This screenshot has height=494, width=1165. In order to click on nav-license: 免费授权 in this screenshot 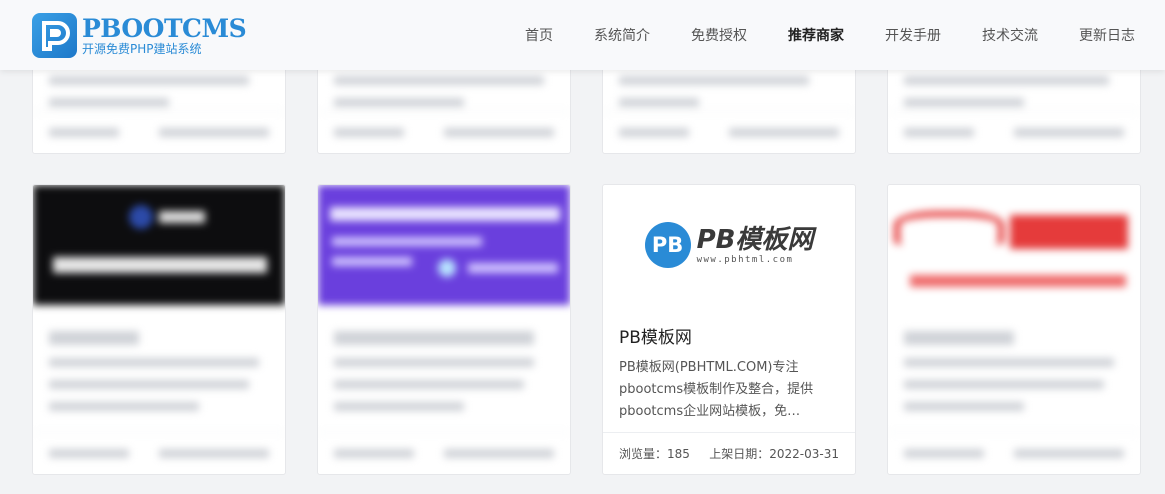, I will do `click(719, 35)`.